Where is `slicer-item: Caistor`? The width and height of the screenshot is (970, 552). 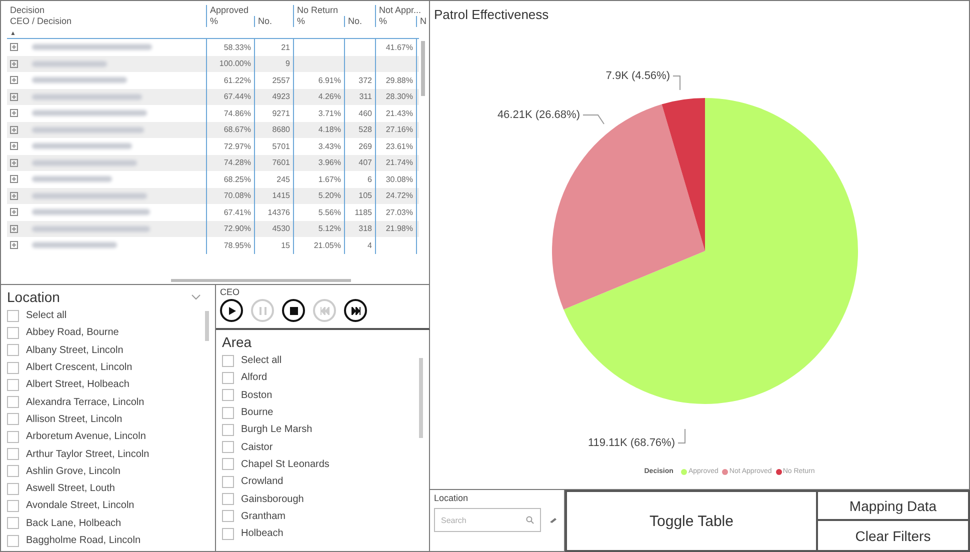 slicer-item: Caistor is located at coordinates (257, 447).